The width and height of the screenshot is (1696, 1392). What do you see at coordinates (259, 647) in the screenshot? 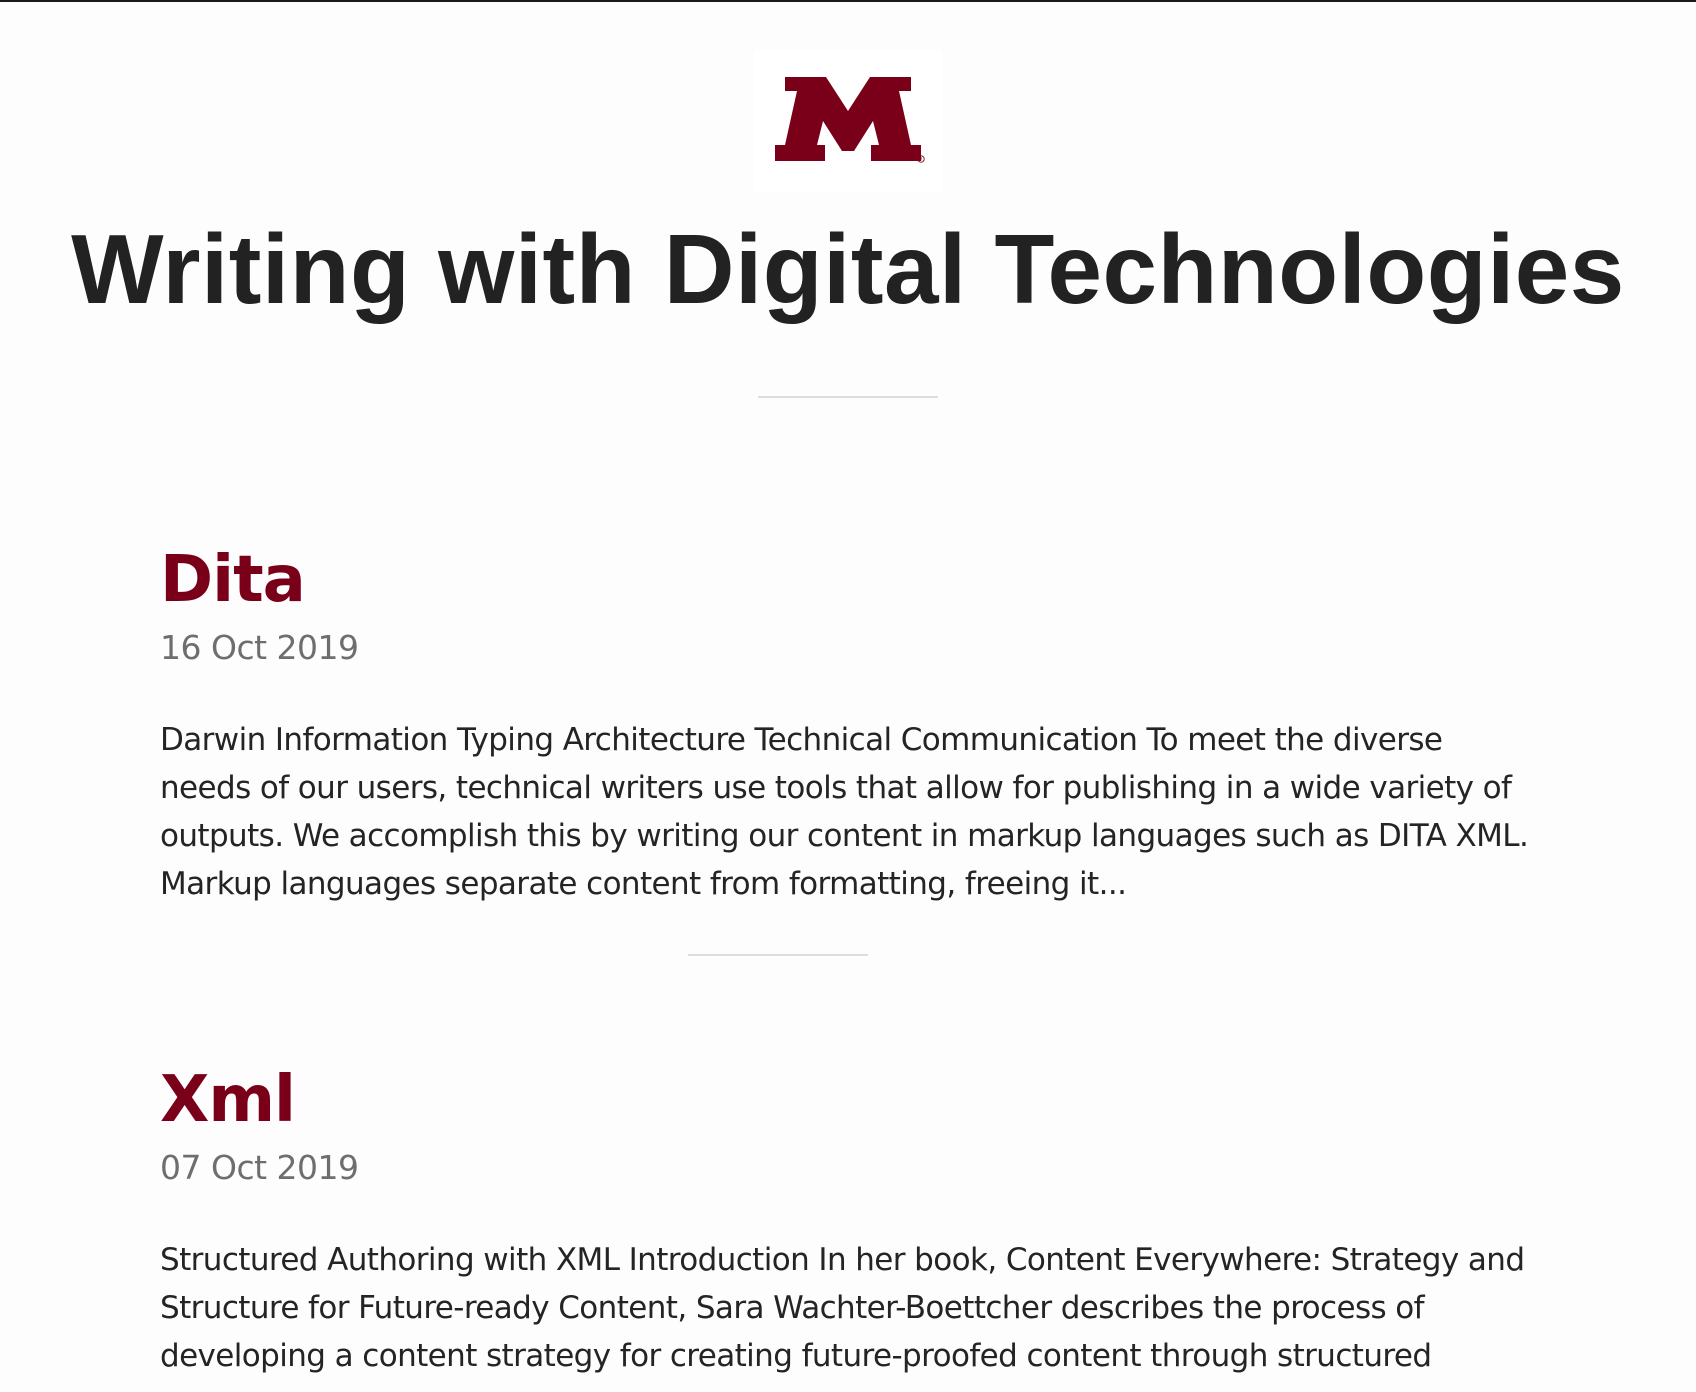
I see `post-date: 16 Oct 2019` at bounding box center [259, 647].